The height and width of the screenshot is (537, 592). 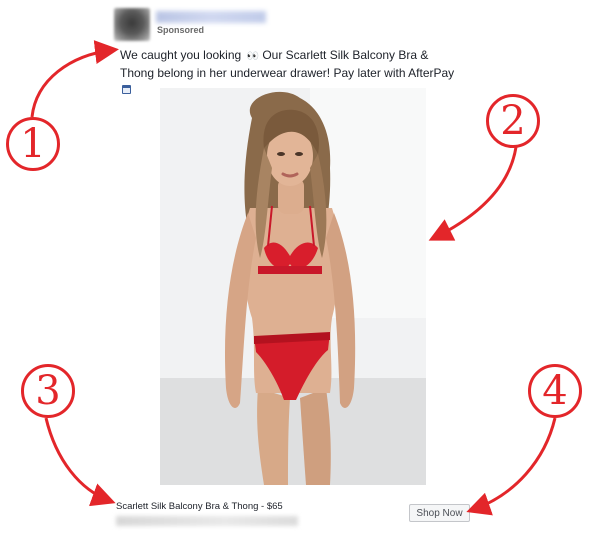 What do you see at coordinates (126, 89) in the screenshot?
I see `calendar-icon` at bounding box center [126, 89].